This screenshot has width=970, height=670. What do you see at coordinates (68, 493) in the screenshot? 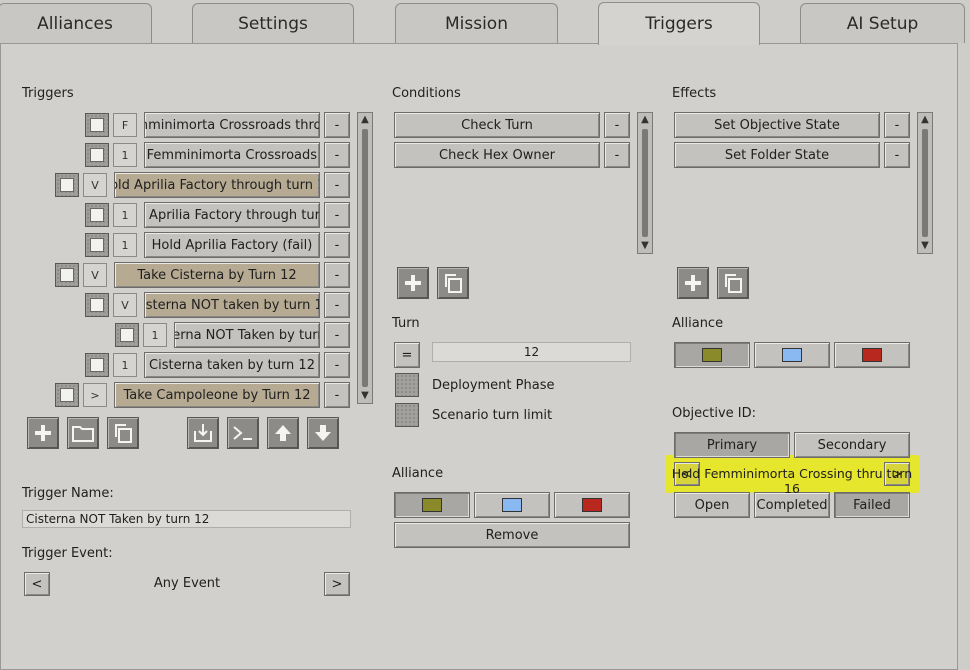
I see `trigger-name-label: Trigger Name:` at bounding box center [68, 493].